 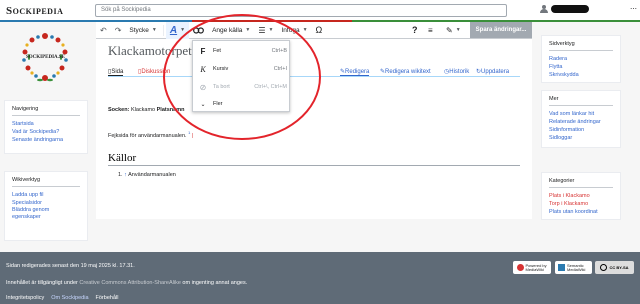 What do you see at coordinates (150, 50) in the screenshot?
I see `page-title: Klackamotorpet` at bounding box center [150, 50].